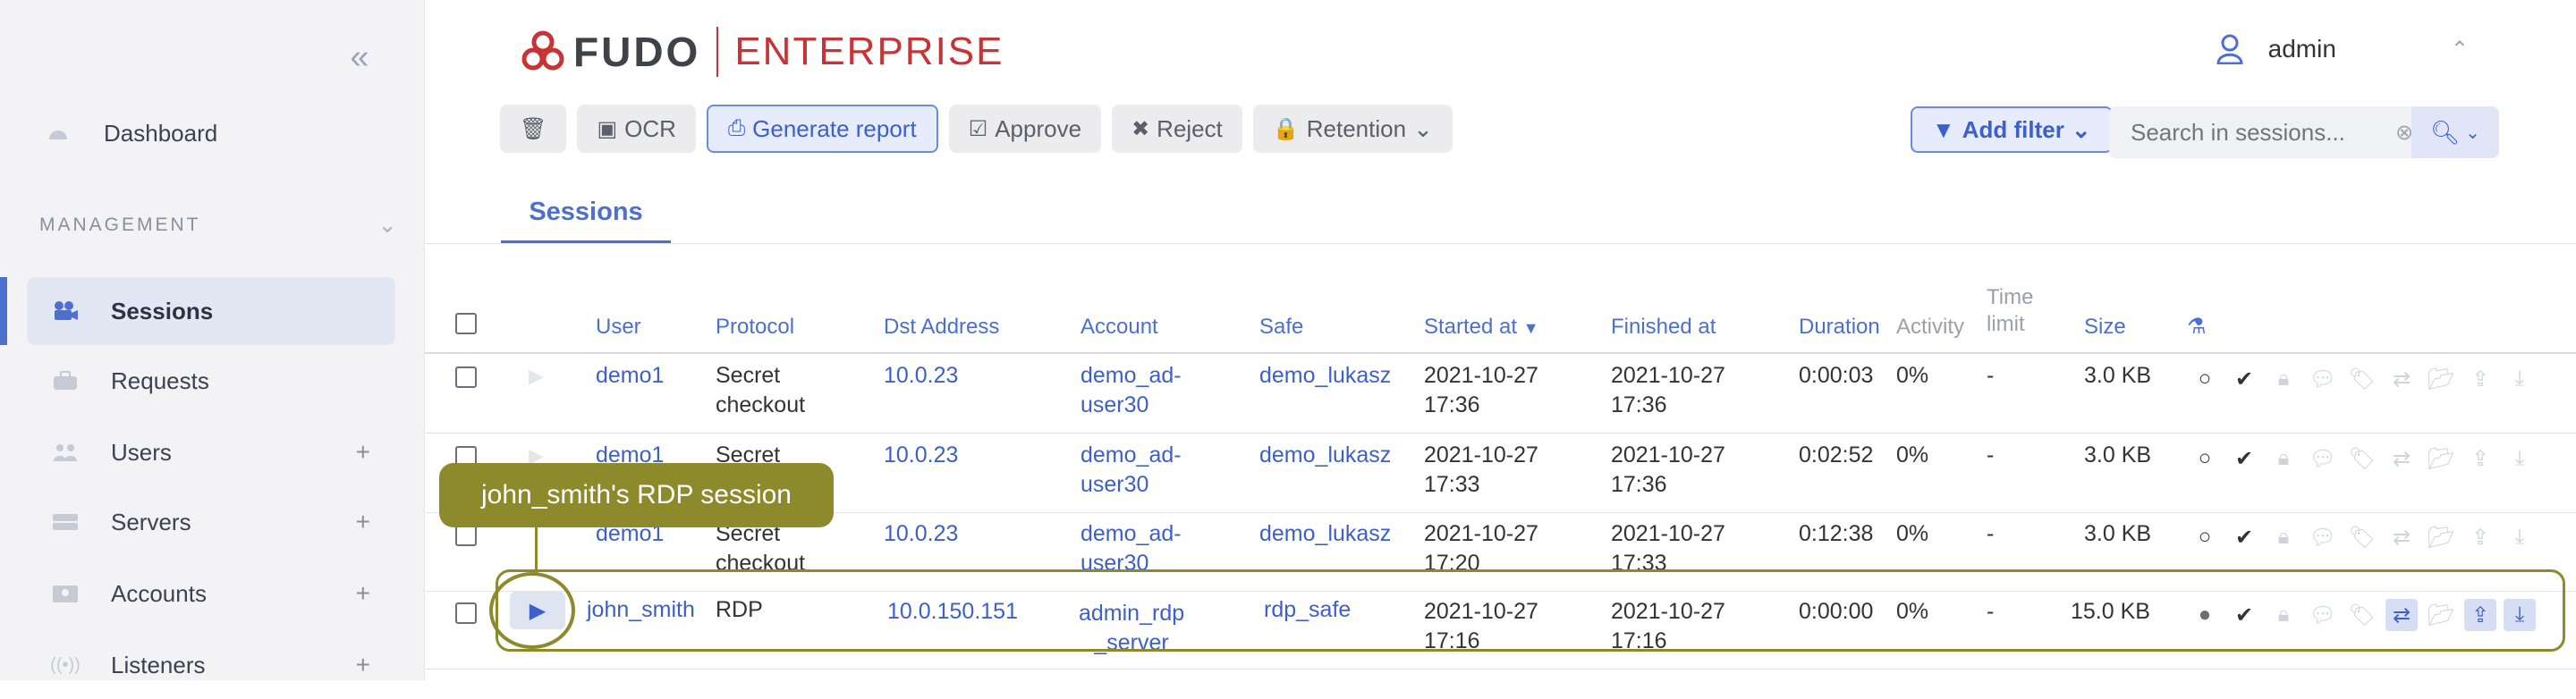  What do you see at coordinates (359, 57) in the screenshot?
I see `collapse-sidebar-button: «` at bounding box center [359, 57].